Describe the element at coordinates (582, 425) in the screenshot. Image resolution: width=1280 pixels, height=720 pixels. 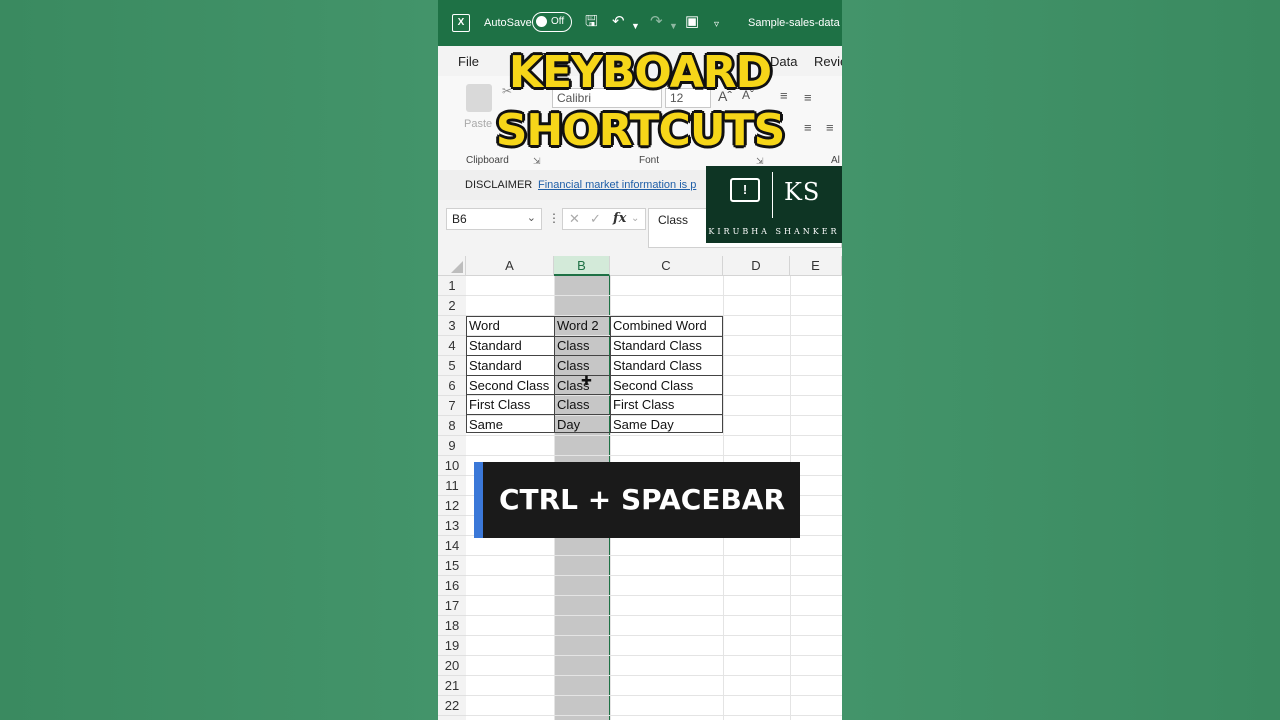
I see `cell-b8: Day` at that location.